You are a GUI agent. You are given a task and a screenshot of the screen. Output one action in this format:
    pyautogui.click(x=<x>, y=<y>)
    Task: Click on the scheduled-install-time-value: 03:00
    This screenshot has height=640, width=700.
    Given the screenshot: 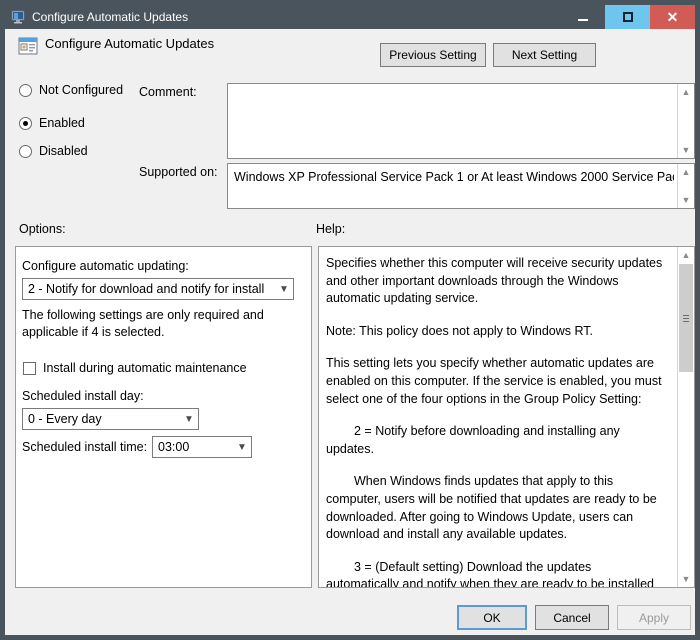 What is the action you would take?
    pyautogui.click(x=174, y=447)
    